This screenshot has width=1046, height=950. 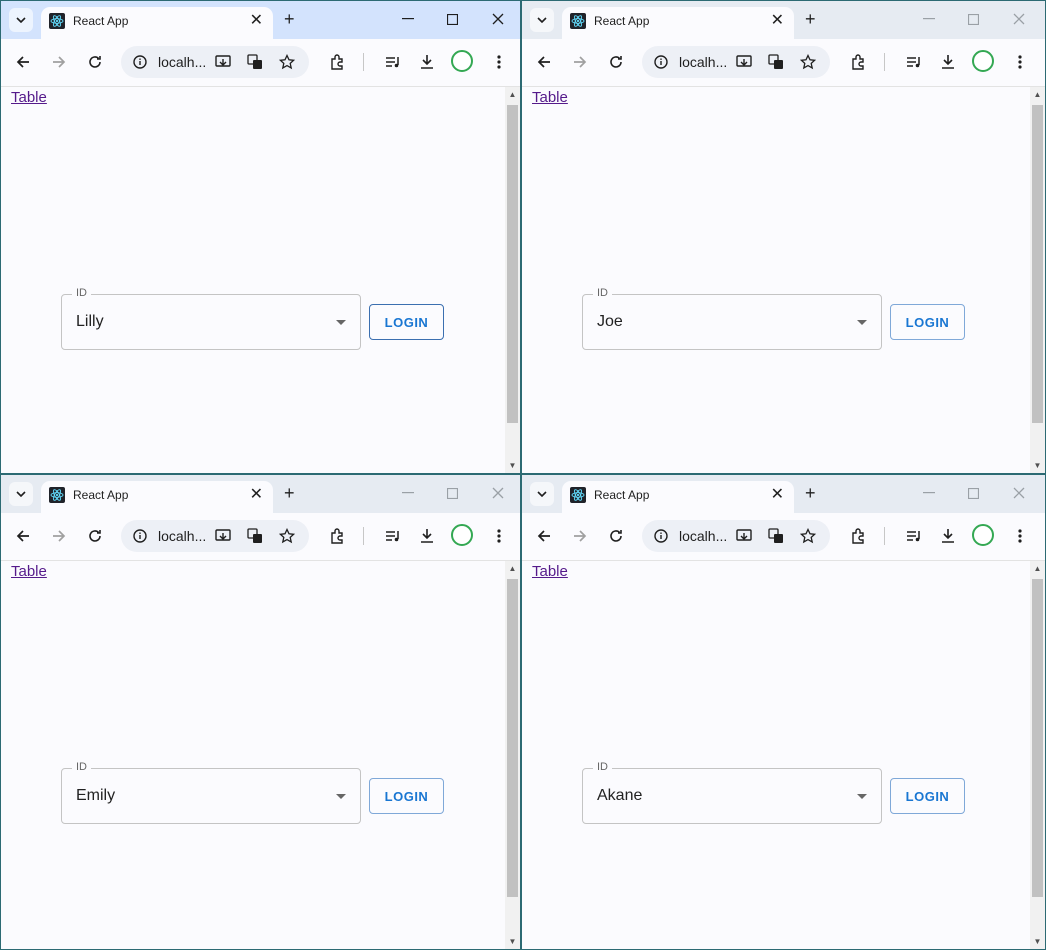 I want to click on react-favicon-icon, so click(x=578, y=21).